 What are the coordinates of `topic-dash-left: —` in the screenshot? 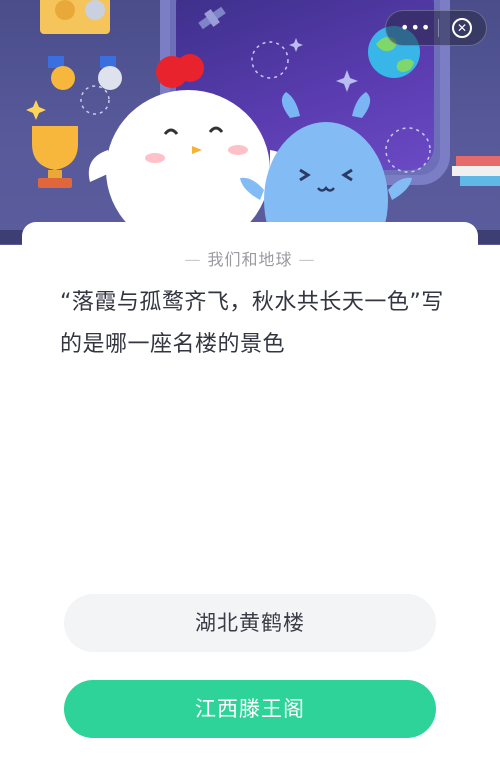 It's located at (193, 259).